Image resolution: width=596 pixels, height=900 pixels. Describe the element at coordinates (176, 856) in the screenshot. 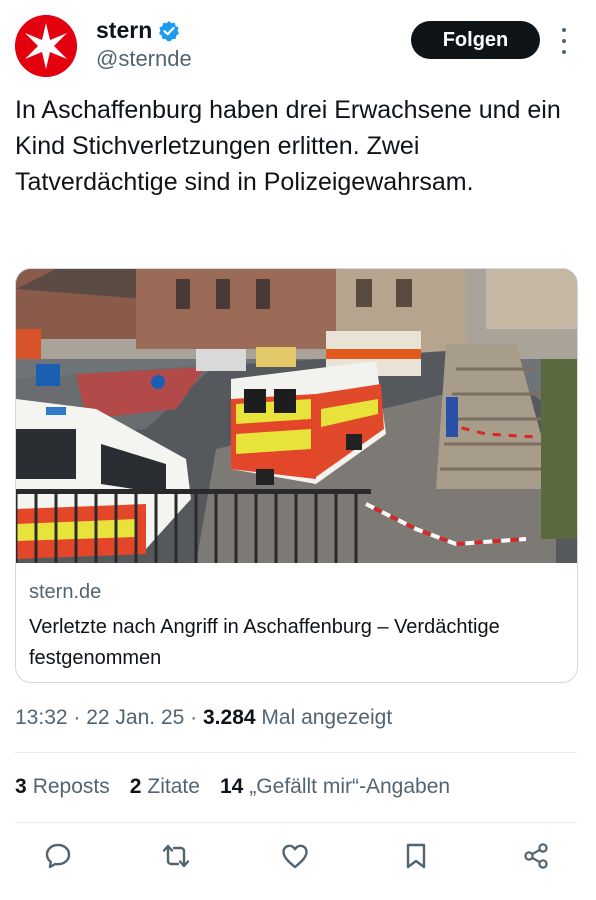

I see `retweet-icon` at that location.